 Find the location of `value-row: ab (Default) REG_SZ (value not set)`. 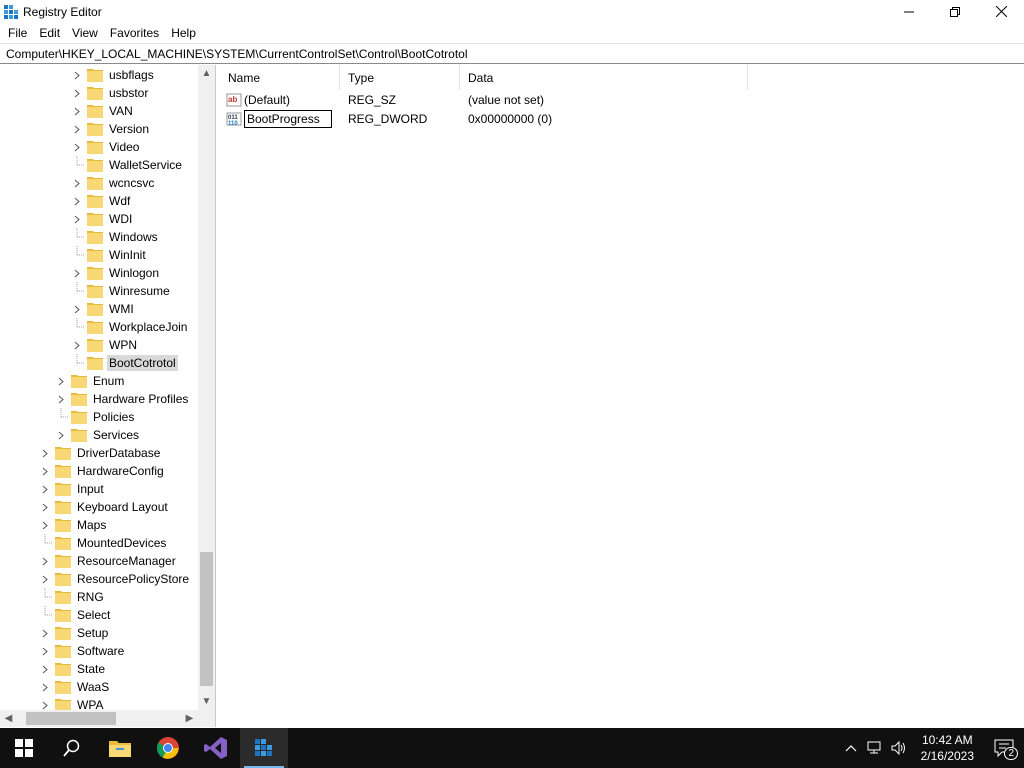

value-row: ab (Default) REG_SZ (value not set) is located at coordinates (440, 99).